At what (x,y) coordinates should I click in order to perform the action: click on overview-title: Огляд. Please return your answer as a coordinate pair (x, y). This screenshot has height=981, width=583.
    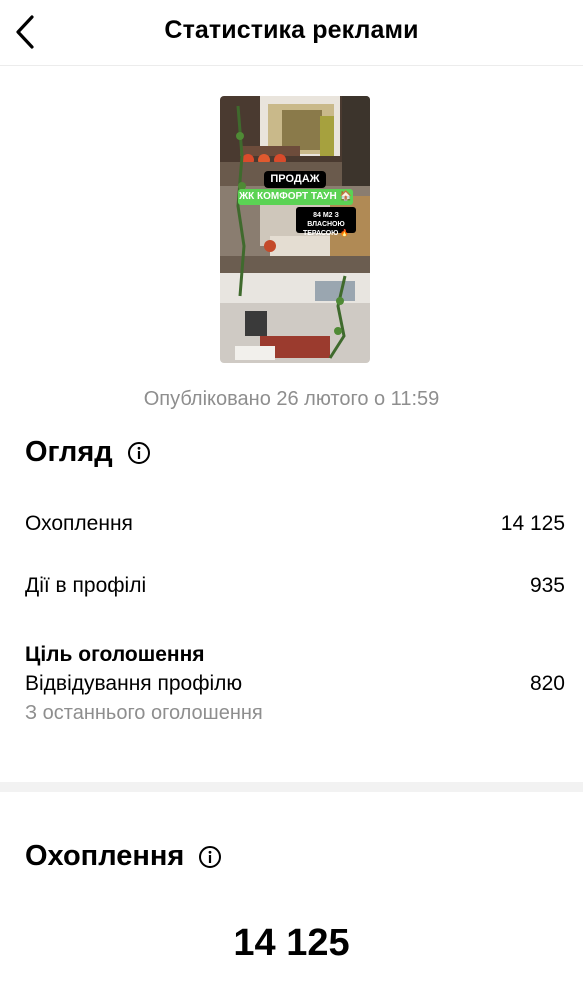
    Looking at the image, I should click on (88, 452).